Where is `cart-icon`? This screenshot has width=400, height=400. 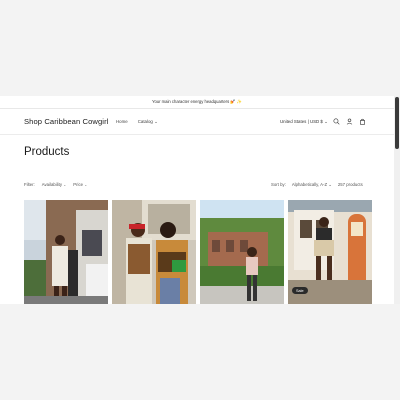
cart-icon is located at coordinates (362, 121).